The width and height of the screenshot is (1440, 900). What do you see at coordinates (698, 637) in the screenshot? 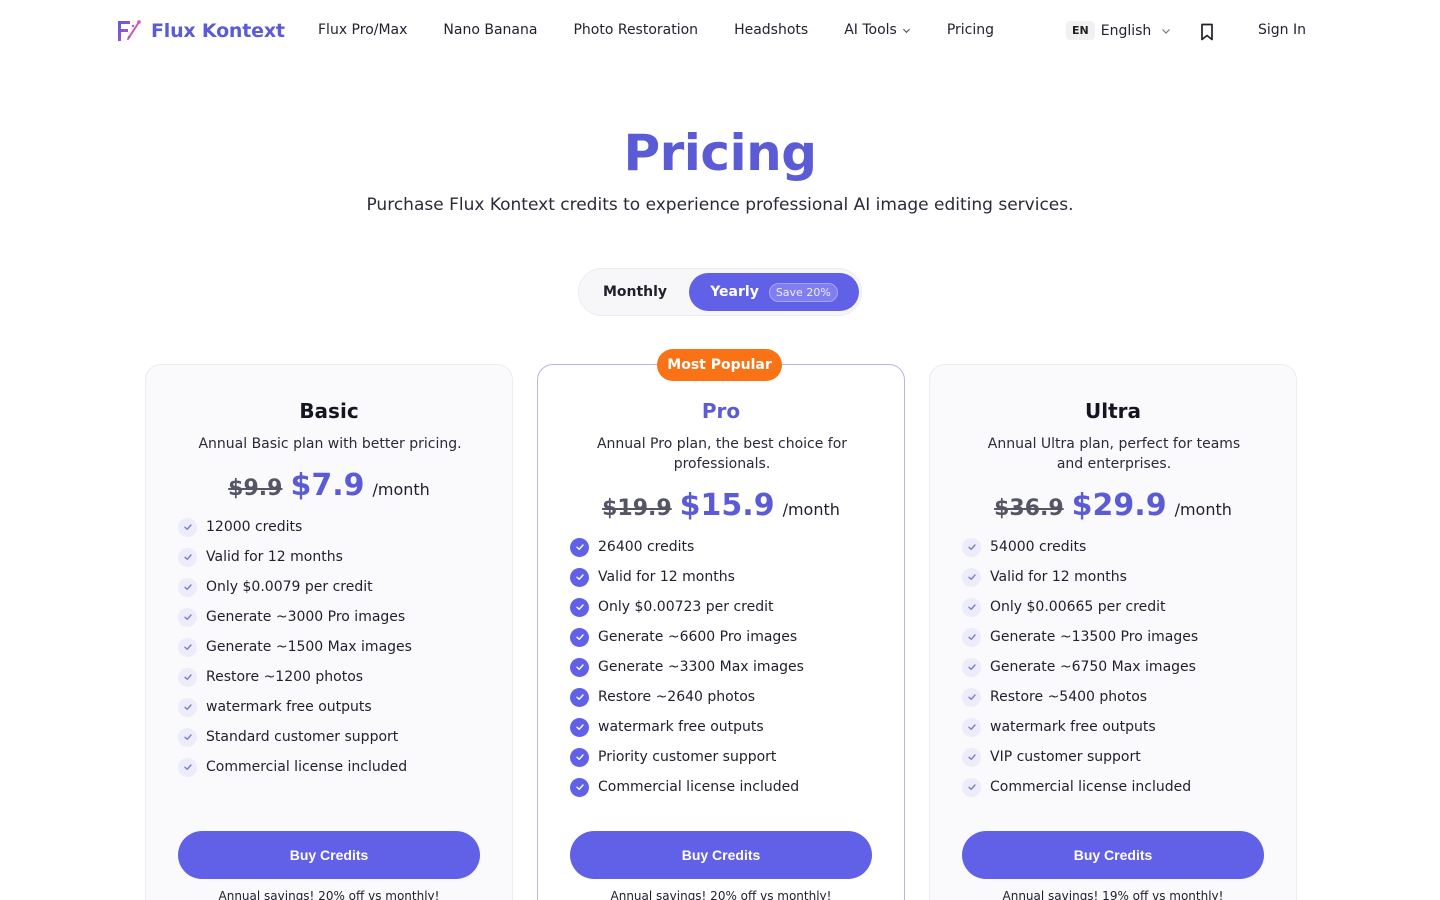
I see `feature-text: Generate ~6600 Pro images` at bounding box center [698, 637].